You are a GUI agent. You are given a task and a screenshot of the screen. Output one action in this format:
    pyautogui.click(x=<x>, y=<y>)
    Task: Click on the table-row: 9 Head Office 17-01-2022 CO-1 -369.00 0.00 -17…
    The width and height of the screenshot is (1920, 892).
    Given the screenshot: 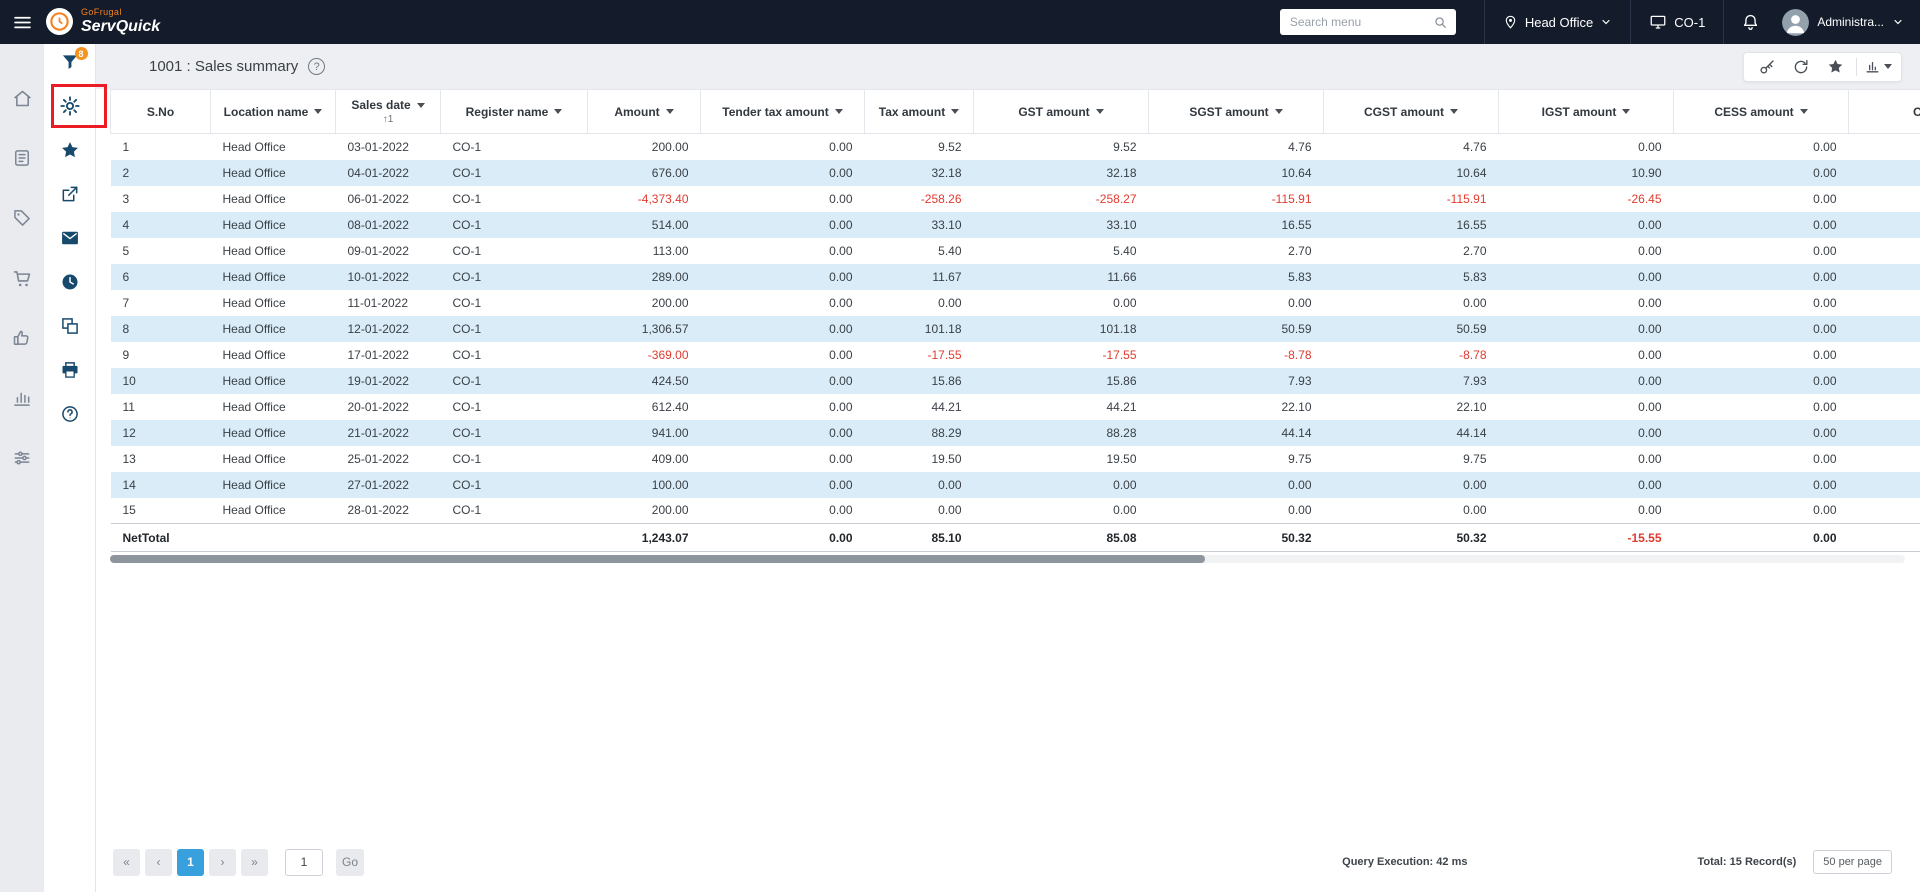 What is the action you would take?
    pyautogui.click(x=1015, y=355)
    